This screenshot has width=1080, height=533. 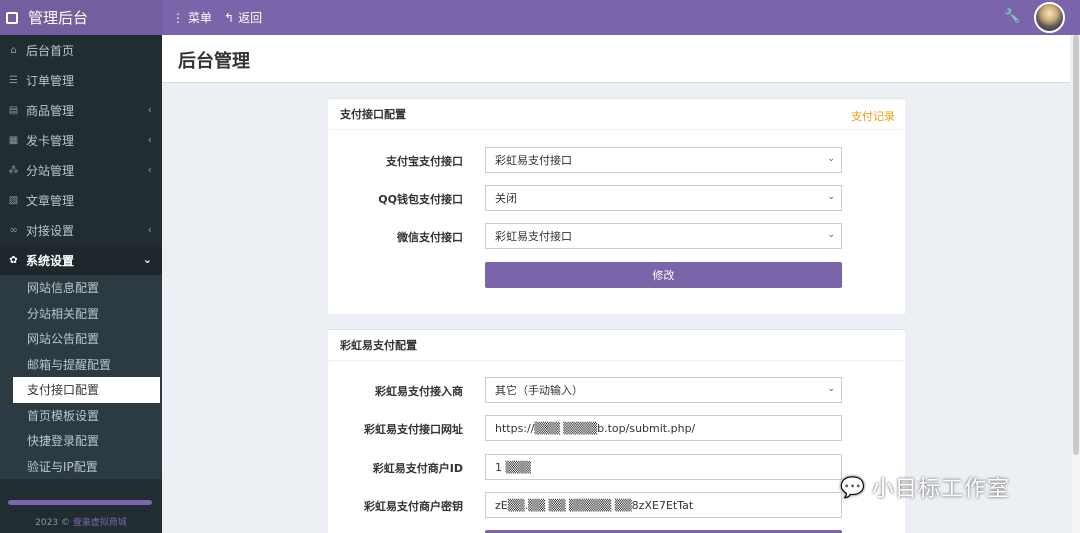 What do you see at coordinates (13, 140) in the screenshot?
I see `grid-icon: ▦` at bounding box center [13, 140].